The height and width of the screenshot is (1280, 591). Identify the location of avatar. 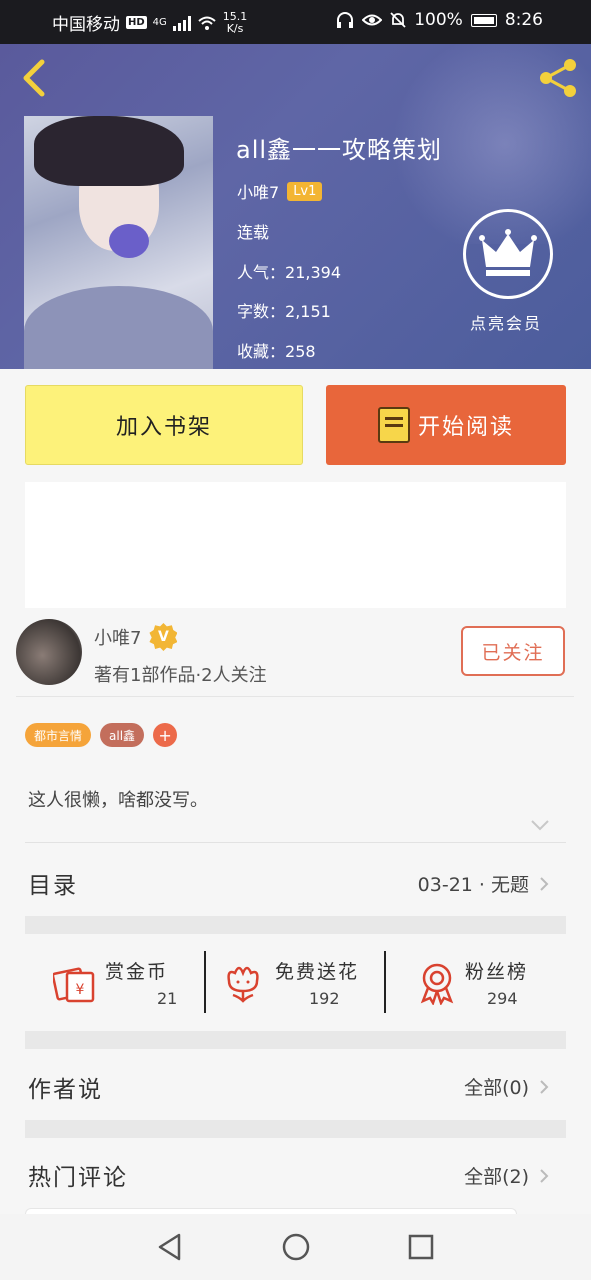
(49, 652).